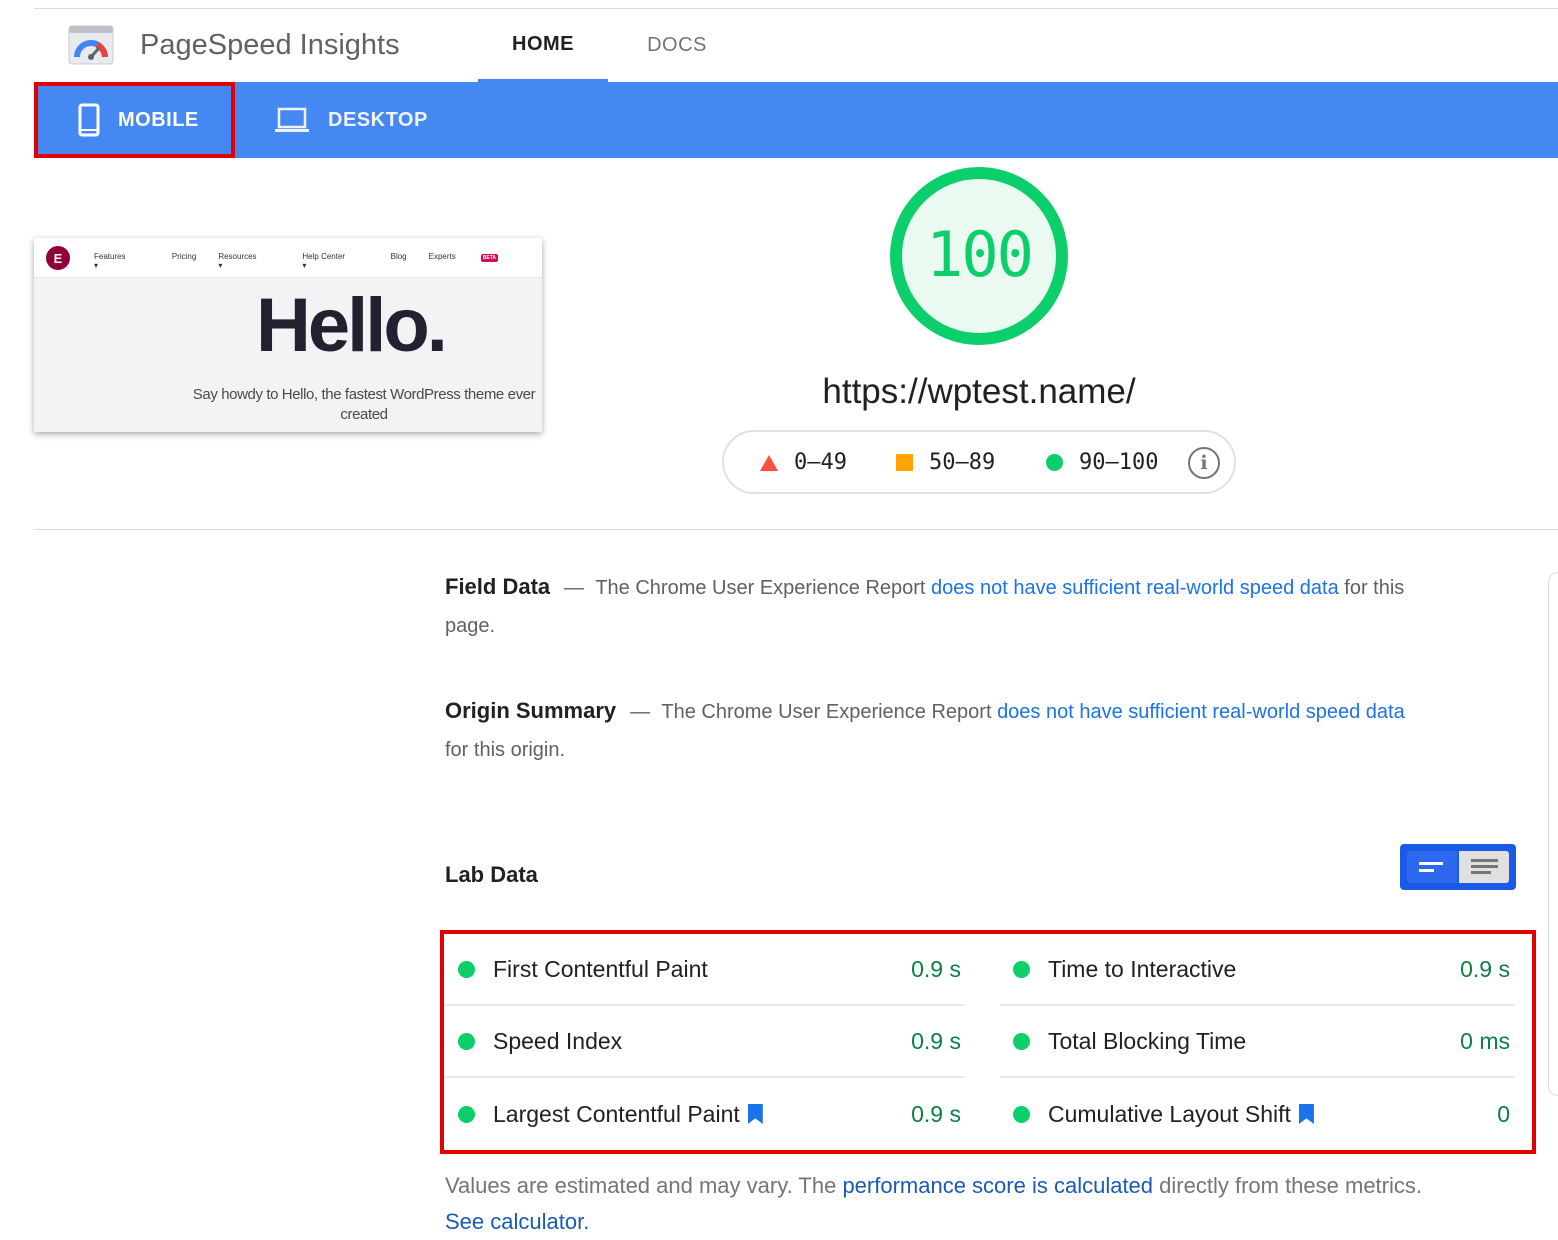 The image size is (1558, 1240). I want to click on metrics-view-toggle, so click(1458, 867).